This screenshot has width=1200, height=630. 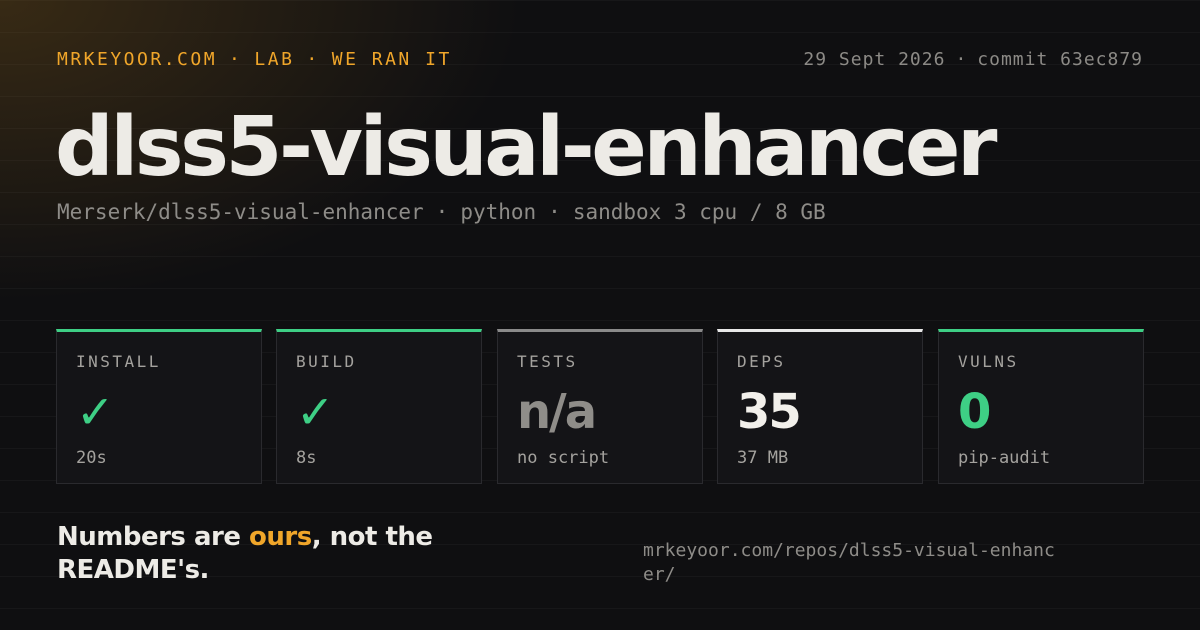 What do you see at coordinates (1004, 458) in the screenshot?
I see `stat-detail: pip-audit` at bounding box center [1004, 458].